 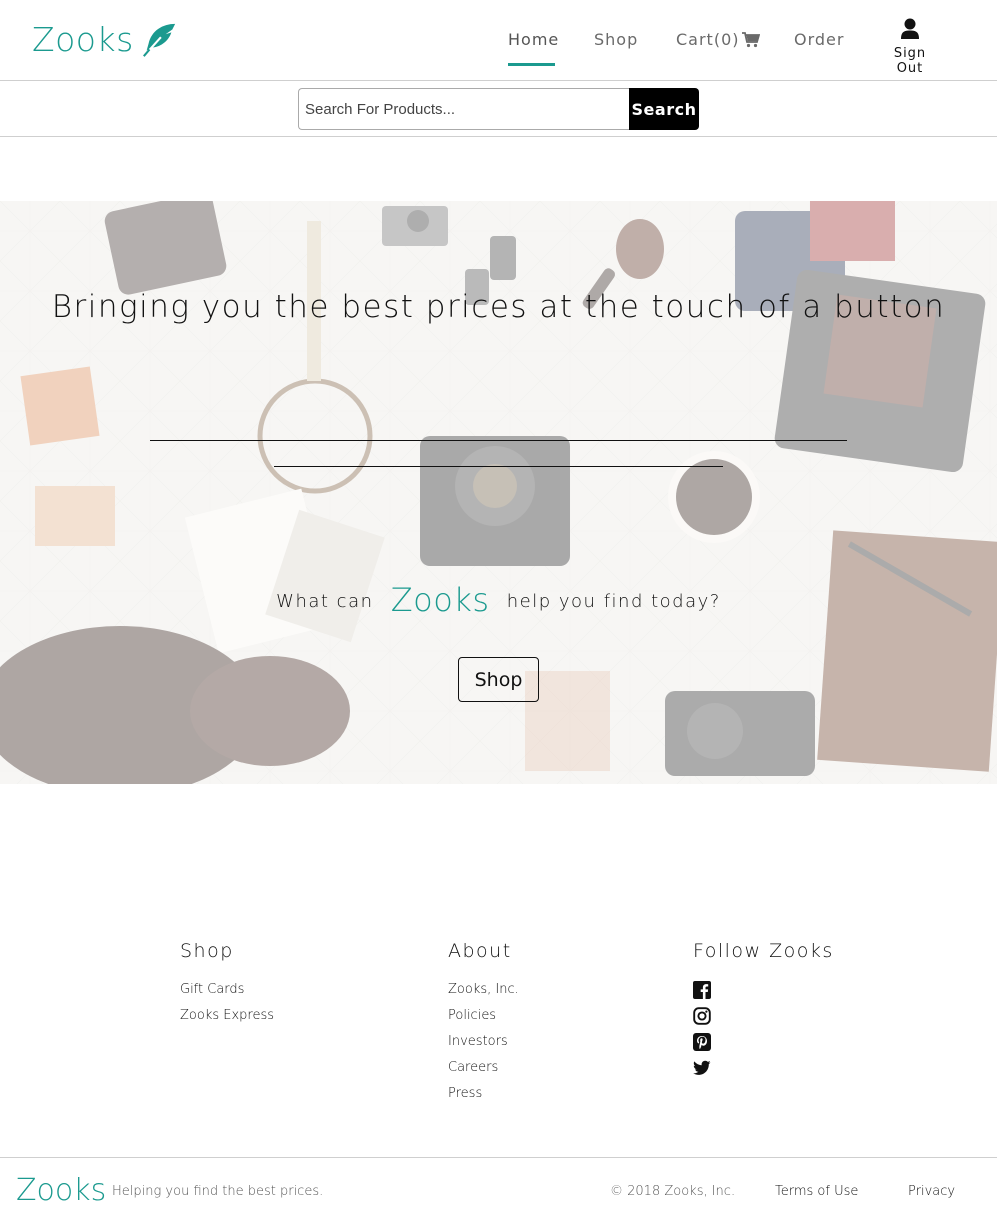 What do you see at coordinates (910, 28) in the screenshot?
I see `user-icon` at bounding box center [910, 28].